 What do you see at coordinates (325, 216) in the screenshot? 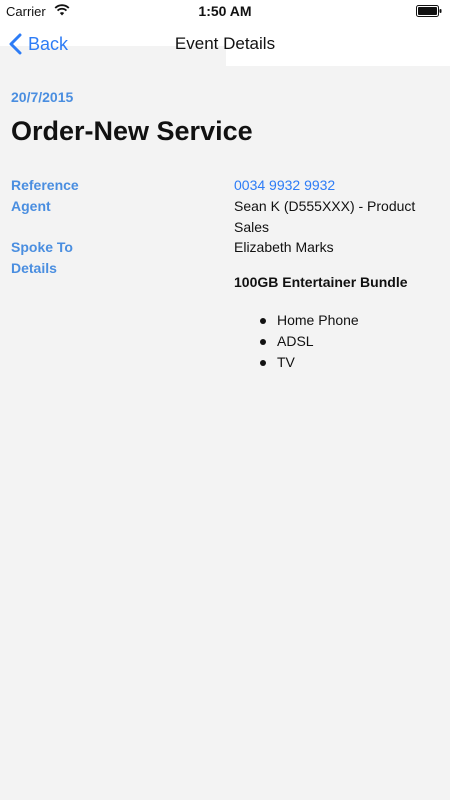
I see `agent-value: Sean K (D555XXX) - Product Sales` at bounding box center [325, 216].